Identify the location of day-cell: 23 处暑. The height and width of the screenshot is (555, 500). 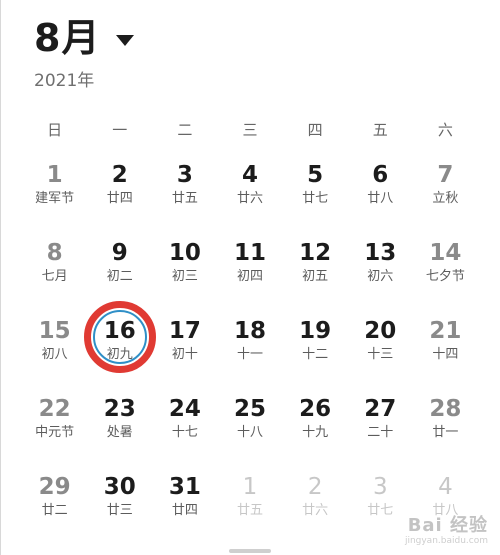
(119, 431).